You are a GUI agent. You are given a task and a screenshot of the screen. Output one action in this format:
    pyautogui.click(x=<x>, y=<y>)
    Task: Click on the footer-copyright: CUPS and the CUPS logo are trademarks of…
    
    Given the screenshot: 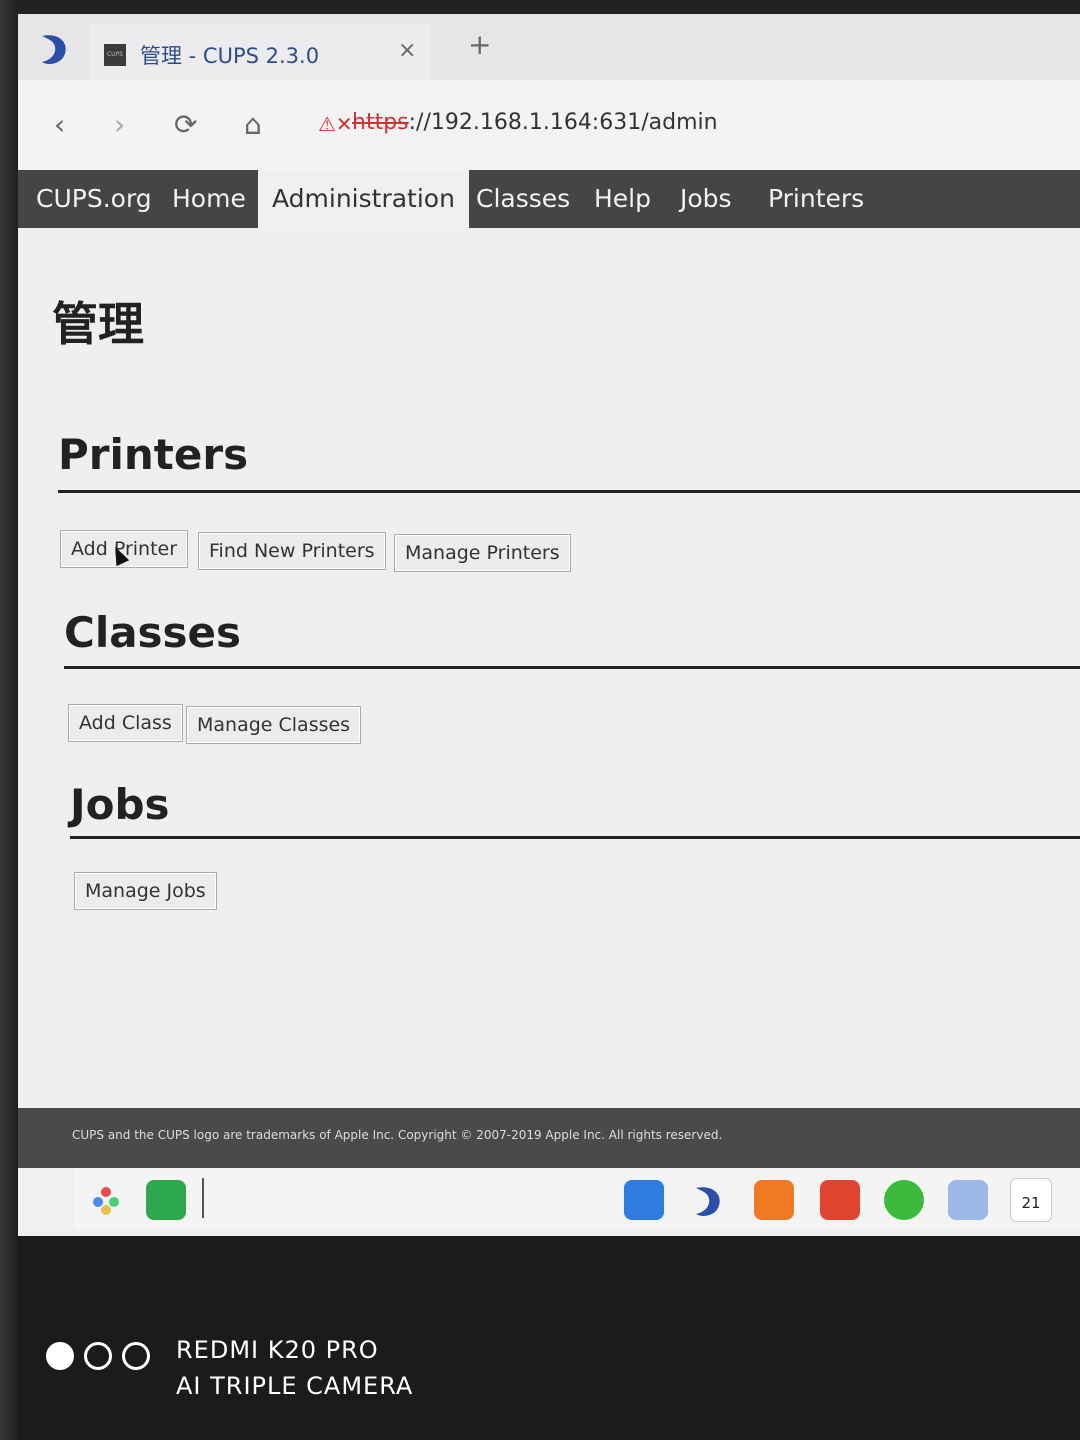 What is the action you would take?
    pyautogui.click(x=397, y=1135)
    